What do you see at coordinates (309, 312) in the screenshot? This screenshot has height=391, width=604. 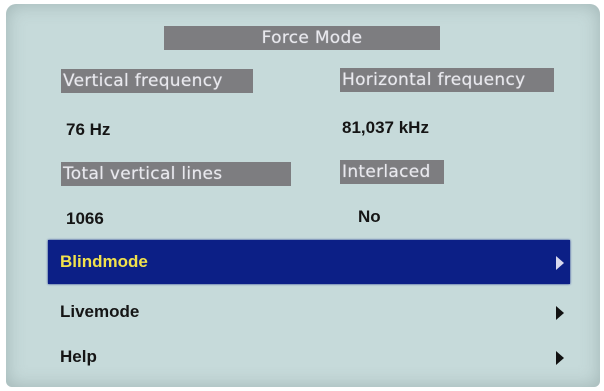 I see `menu-item-livemode: Livemode` at bounding box center [309, 312].